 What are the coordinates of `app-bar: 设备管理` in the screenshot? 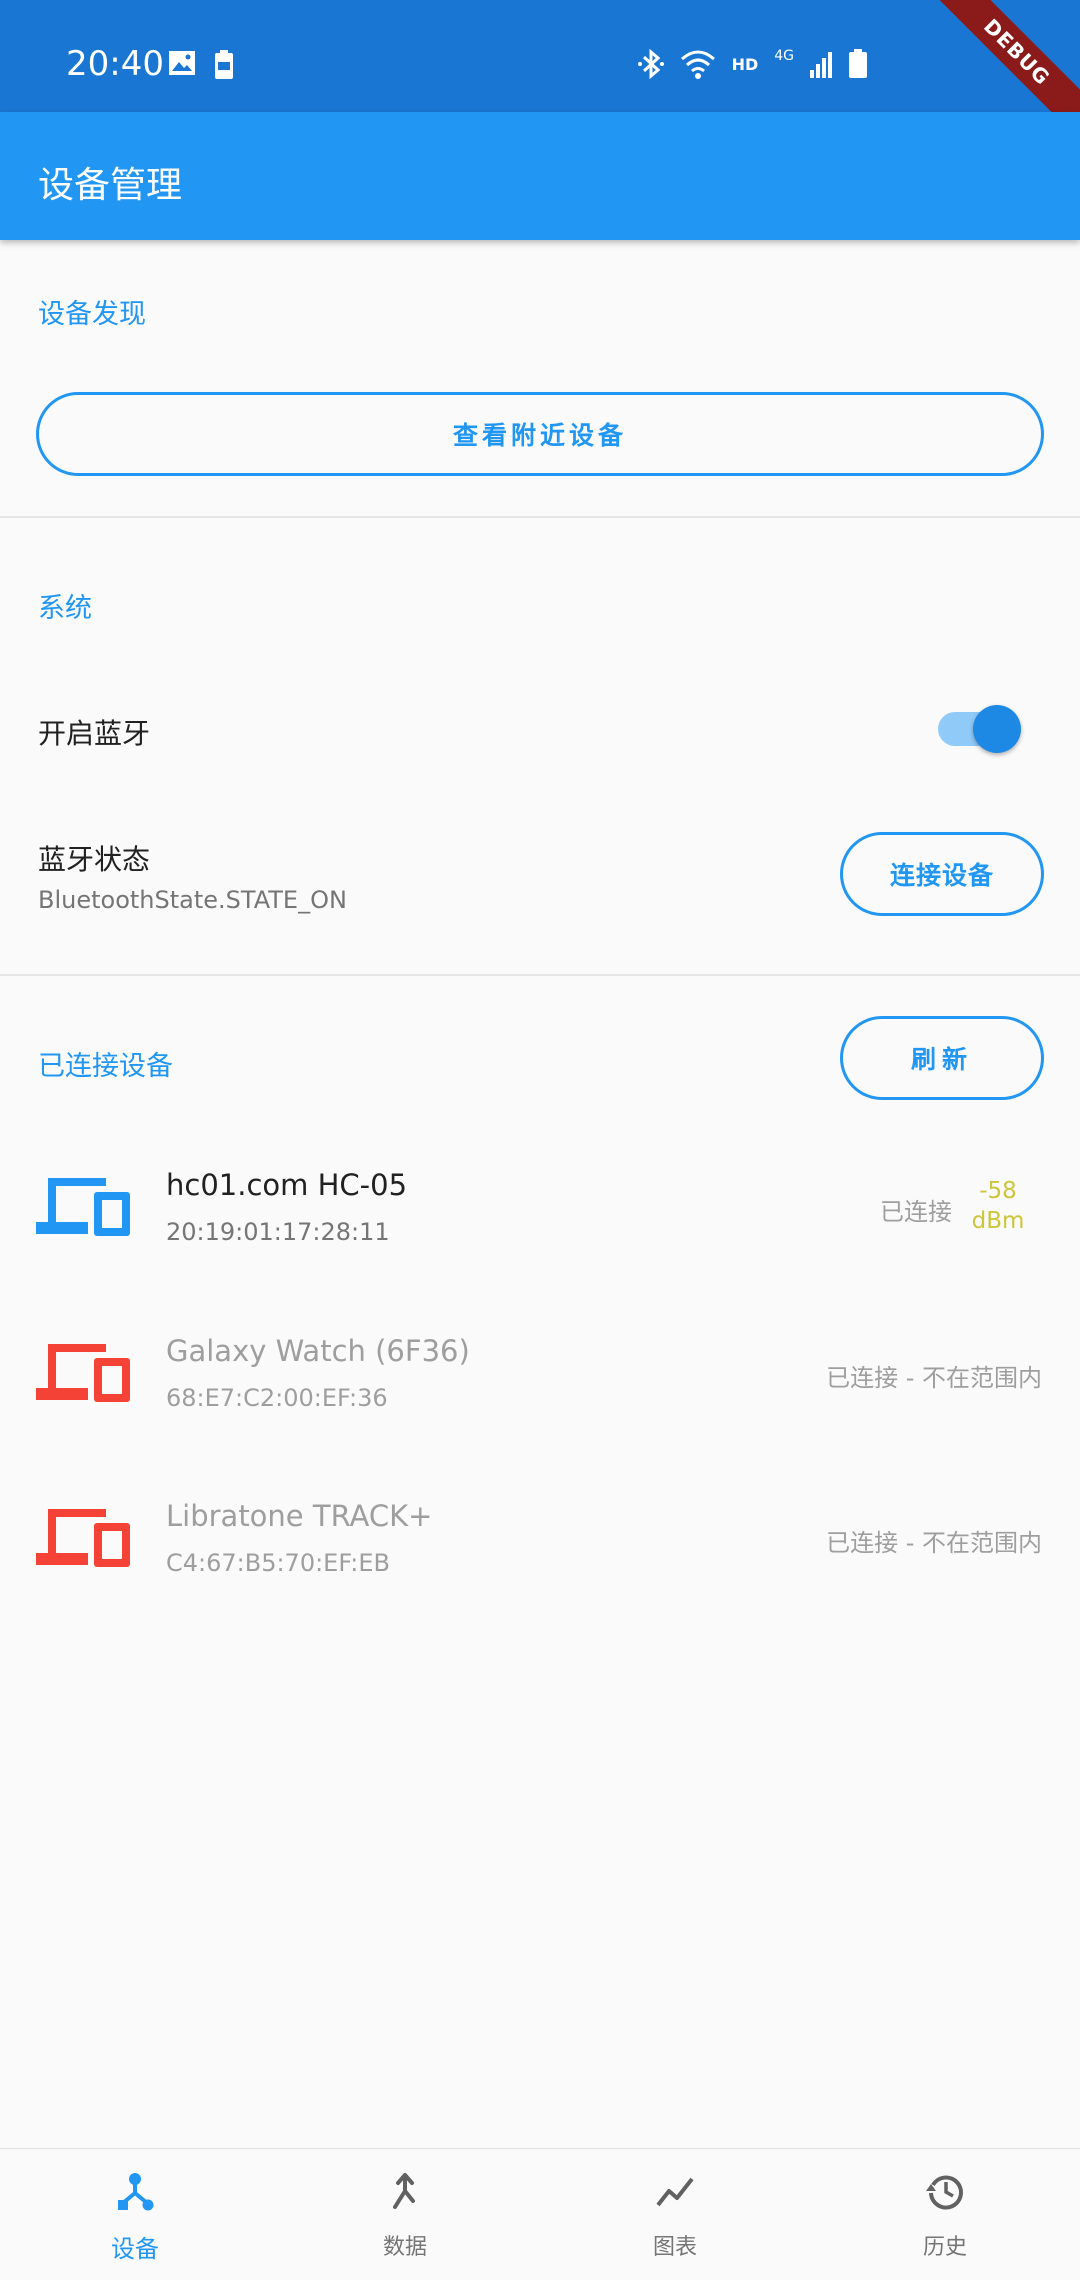 It's located at (540, 176).